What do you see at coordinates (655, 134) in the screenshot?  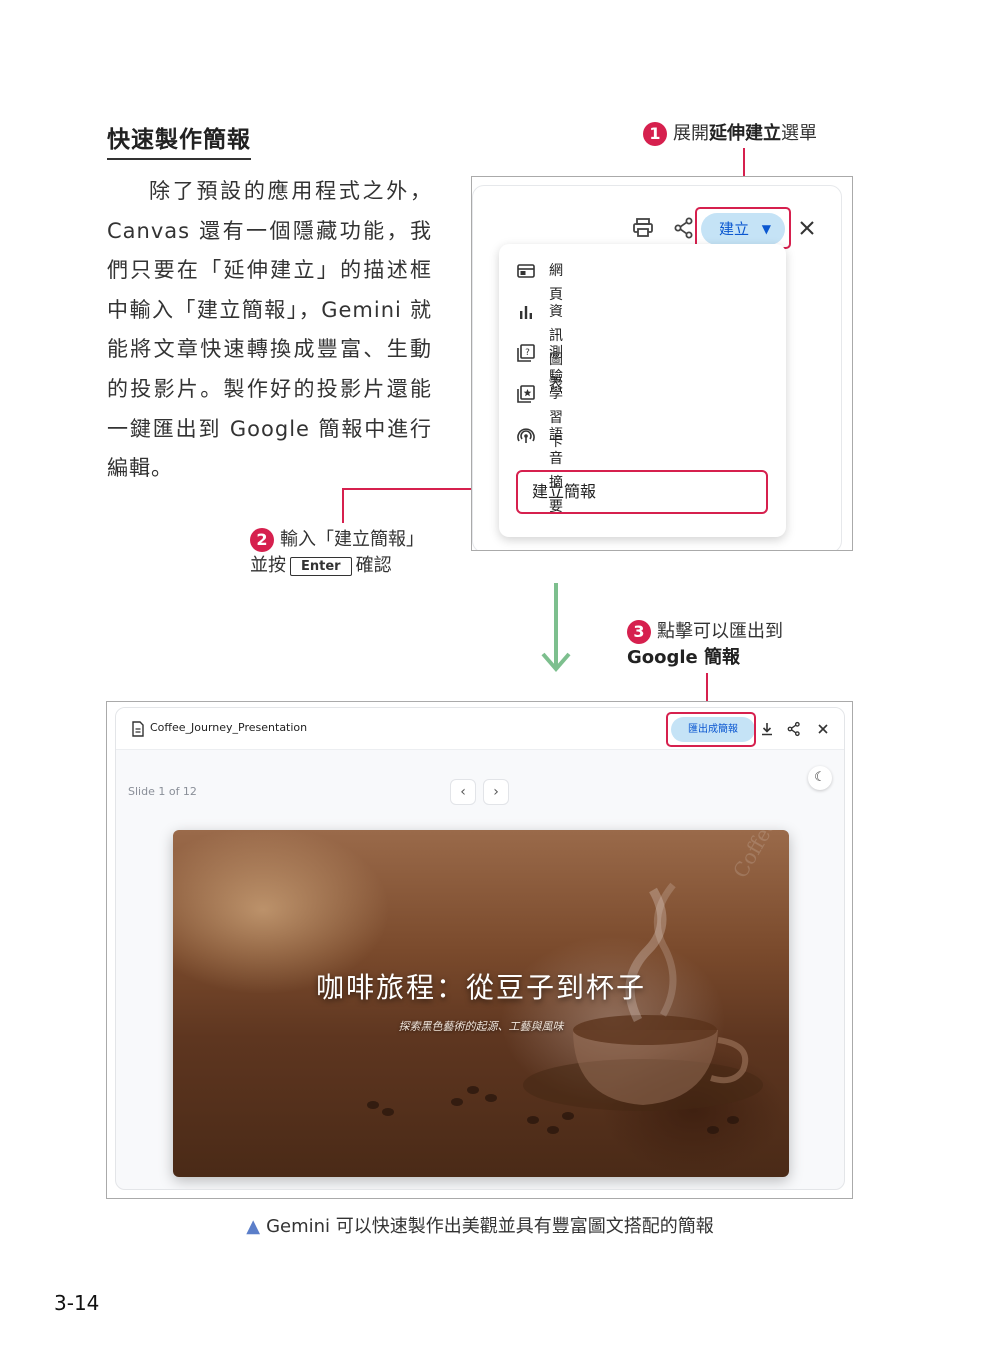 I see `step-badge-1: 1` at bounding box center [655, 134].